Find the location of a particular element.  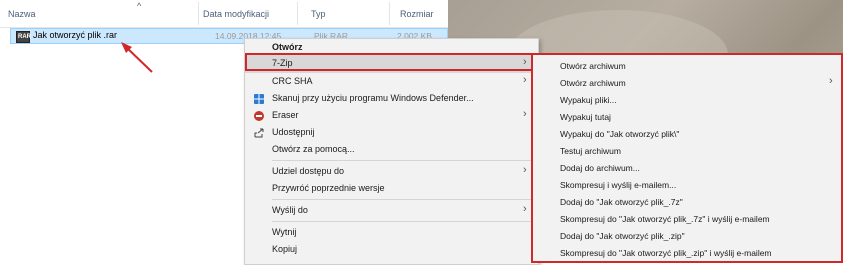

eraser-icon is located at coordinates (259, 116).